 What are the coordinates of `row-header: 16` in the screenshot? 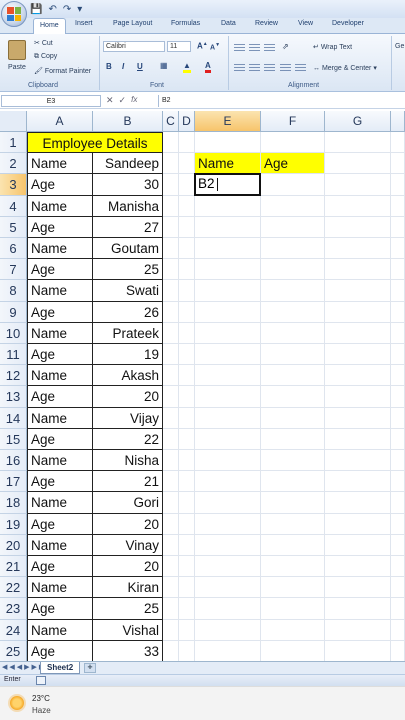 It's located at (13, 461).